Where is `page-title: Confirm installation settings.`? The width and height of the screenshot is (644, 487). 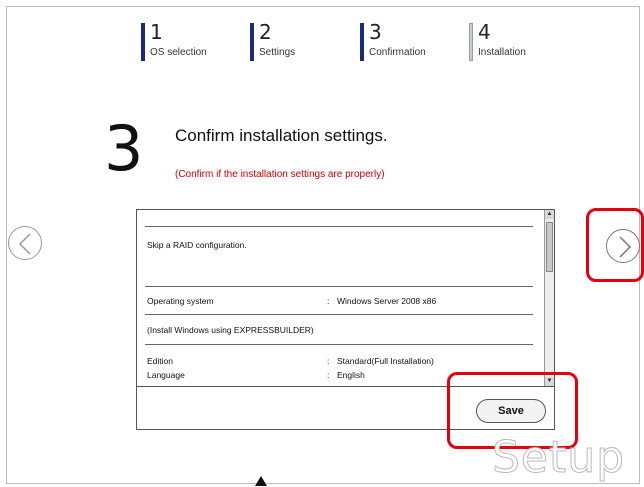
page-title: Confirm installation settings. is located at coordinates (281, 135).